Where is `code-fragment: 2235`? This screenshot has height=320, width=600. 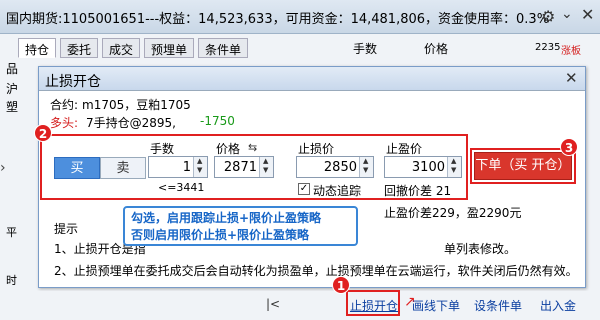 code-fragment: 2235 is located at coordinates (548, 47).